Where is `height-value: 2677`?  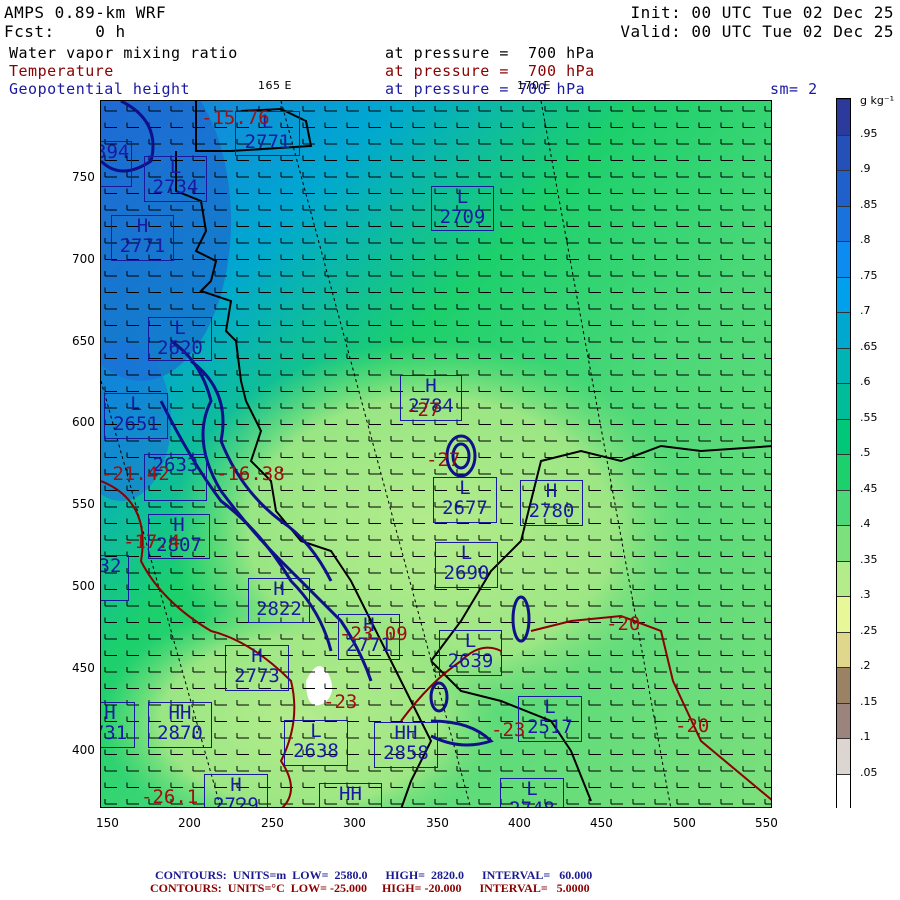 height-value: 2677 is located at coordinates (465, 508).